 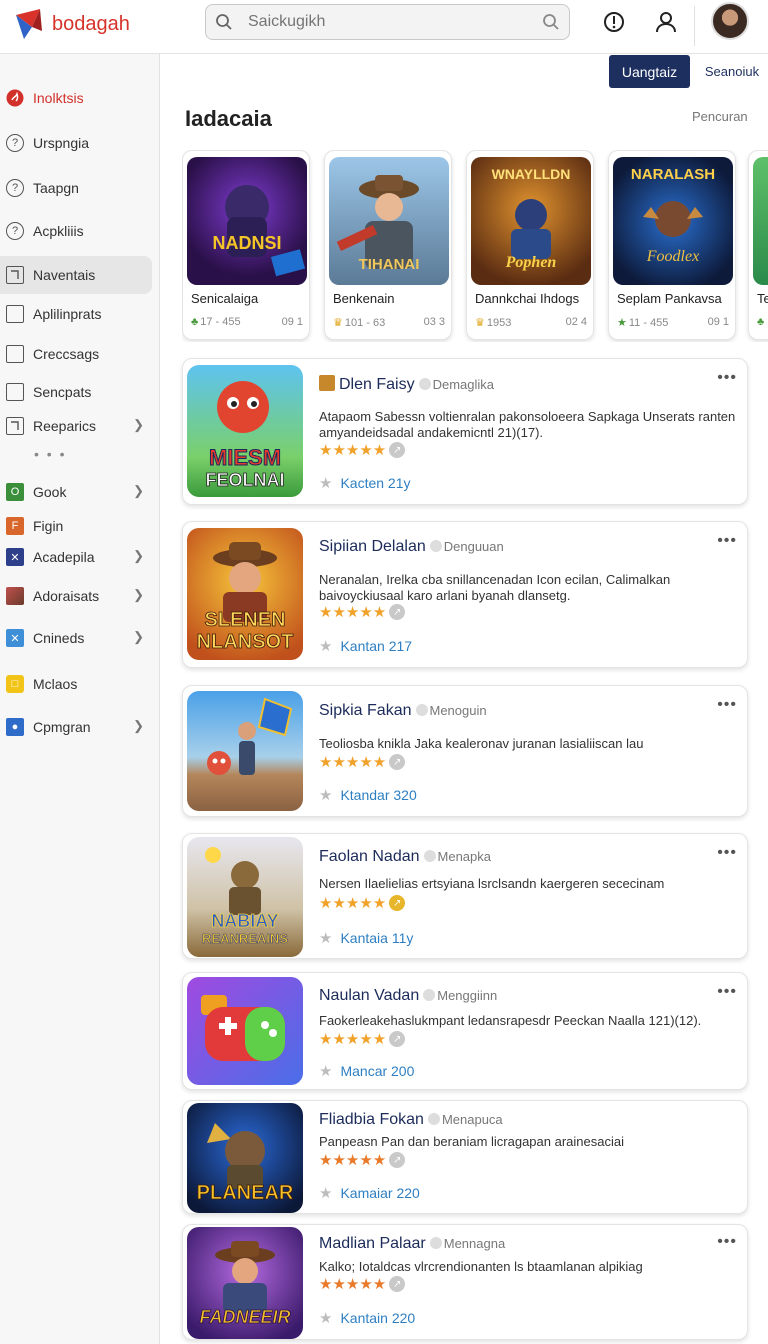 What do you see at coordinates (762, 298) in the screenshot?
I see `featured-name: Te` at bounding box center [762, 298].